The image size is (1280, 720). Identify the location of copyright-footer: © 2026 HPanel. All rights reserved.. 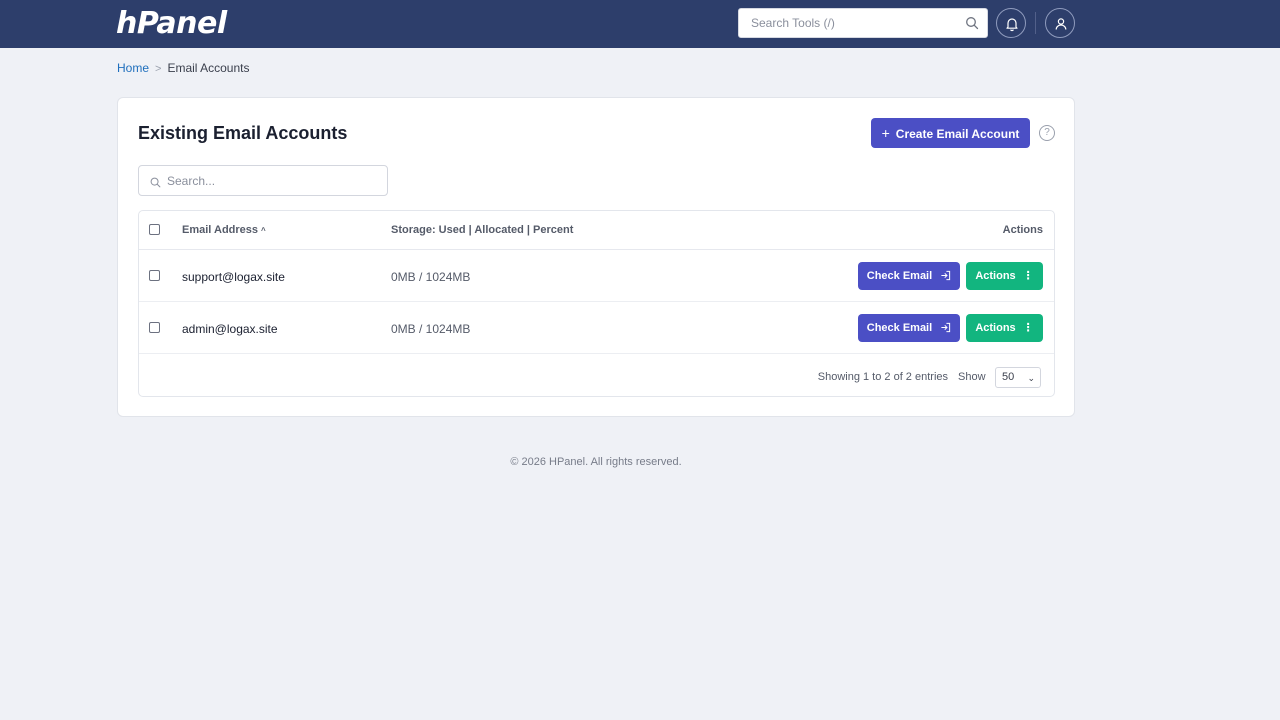
(596, 462).